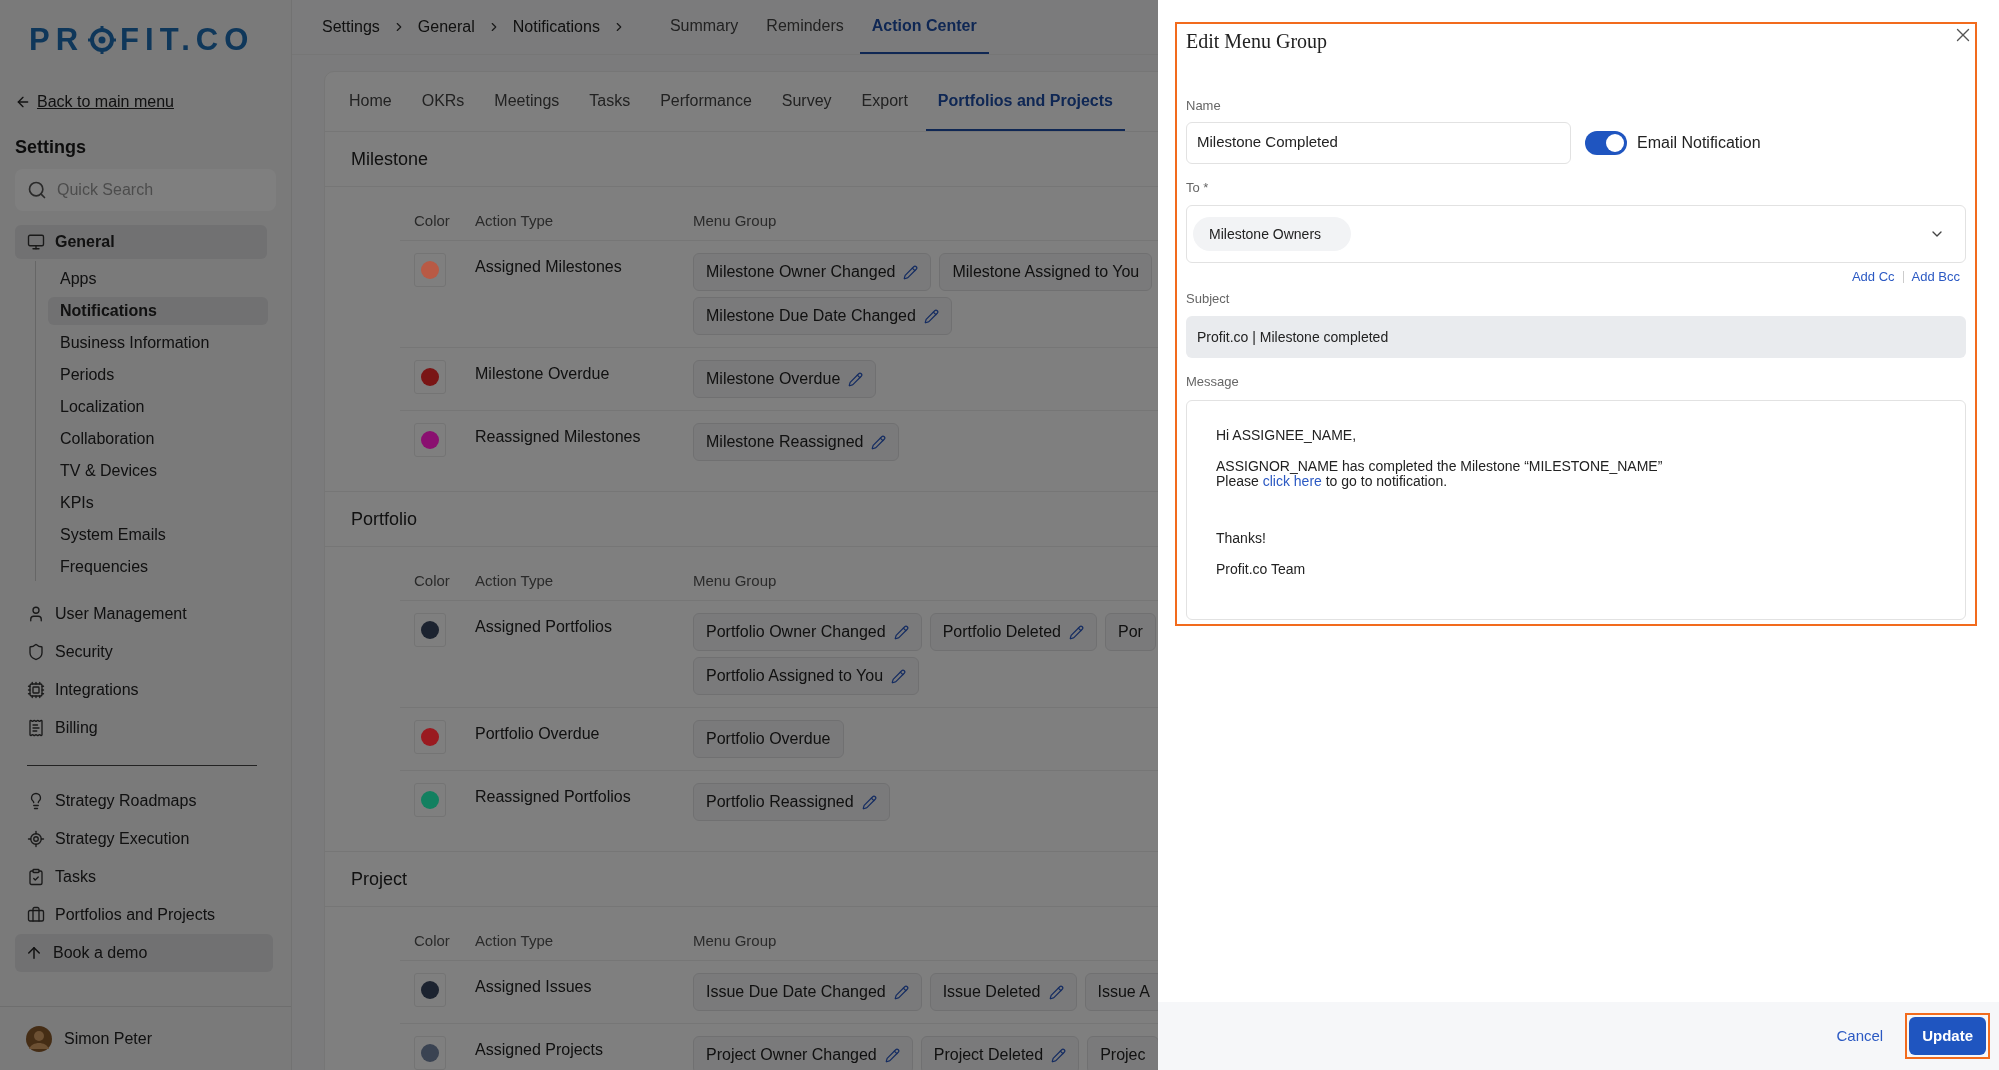 This screenshot has width=1999, height=1070. What do you see at coordinates (807, 992) in the screenshot?
I see `menu-group-tag: Issue Due Date Changed` at bounding box center [807, 992].